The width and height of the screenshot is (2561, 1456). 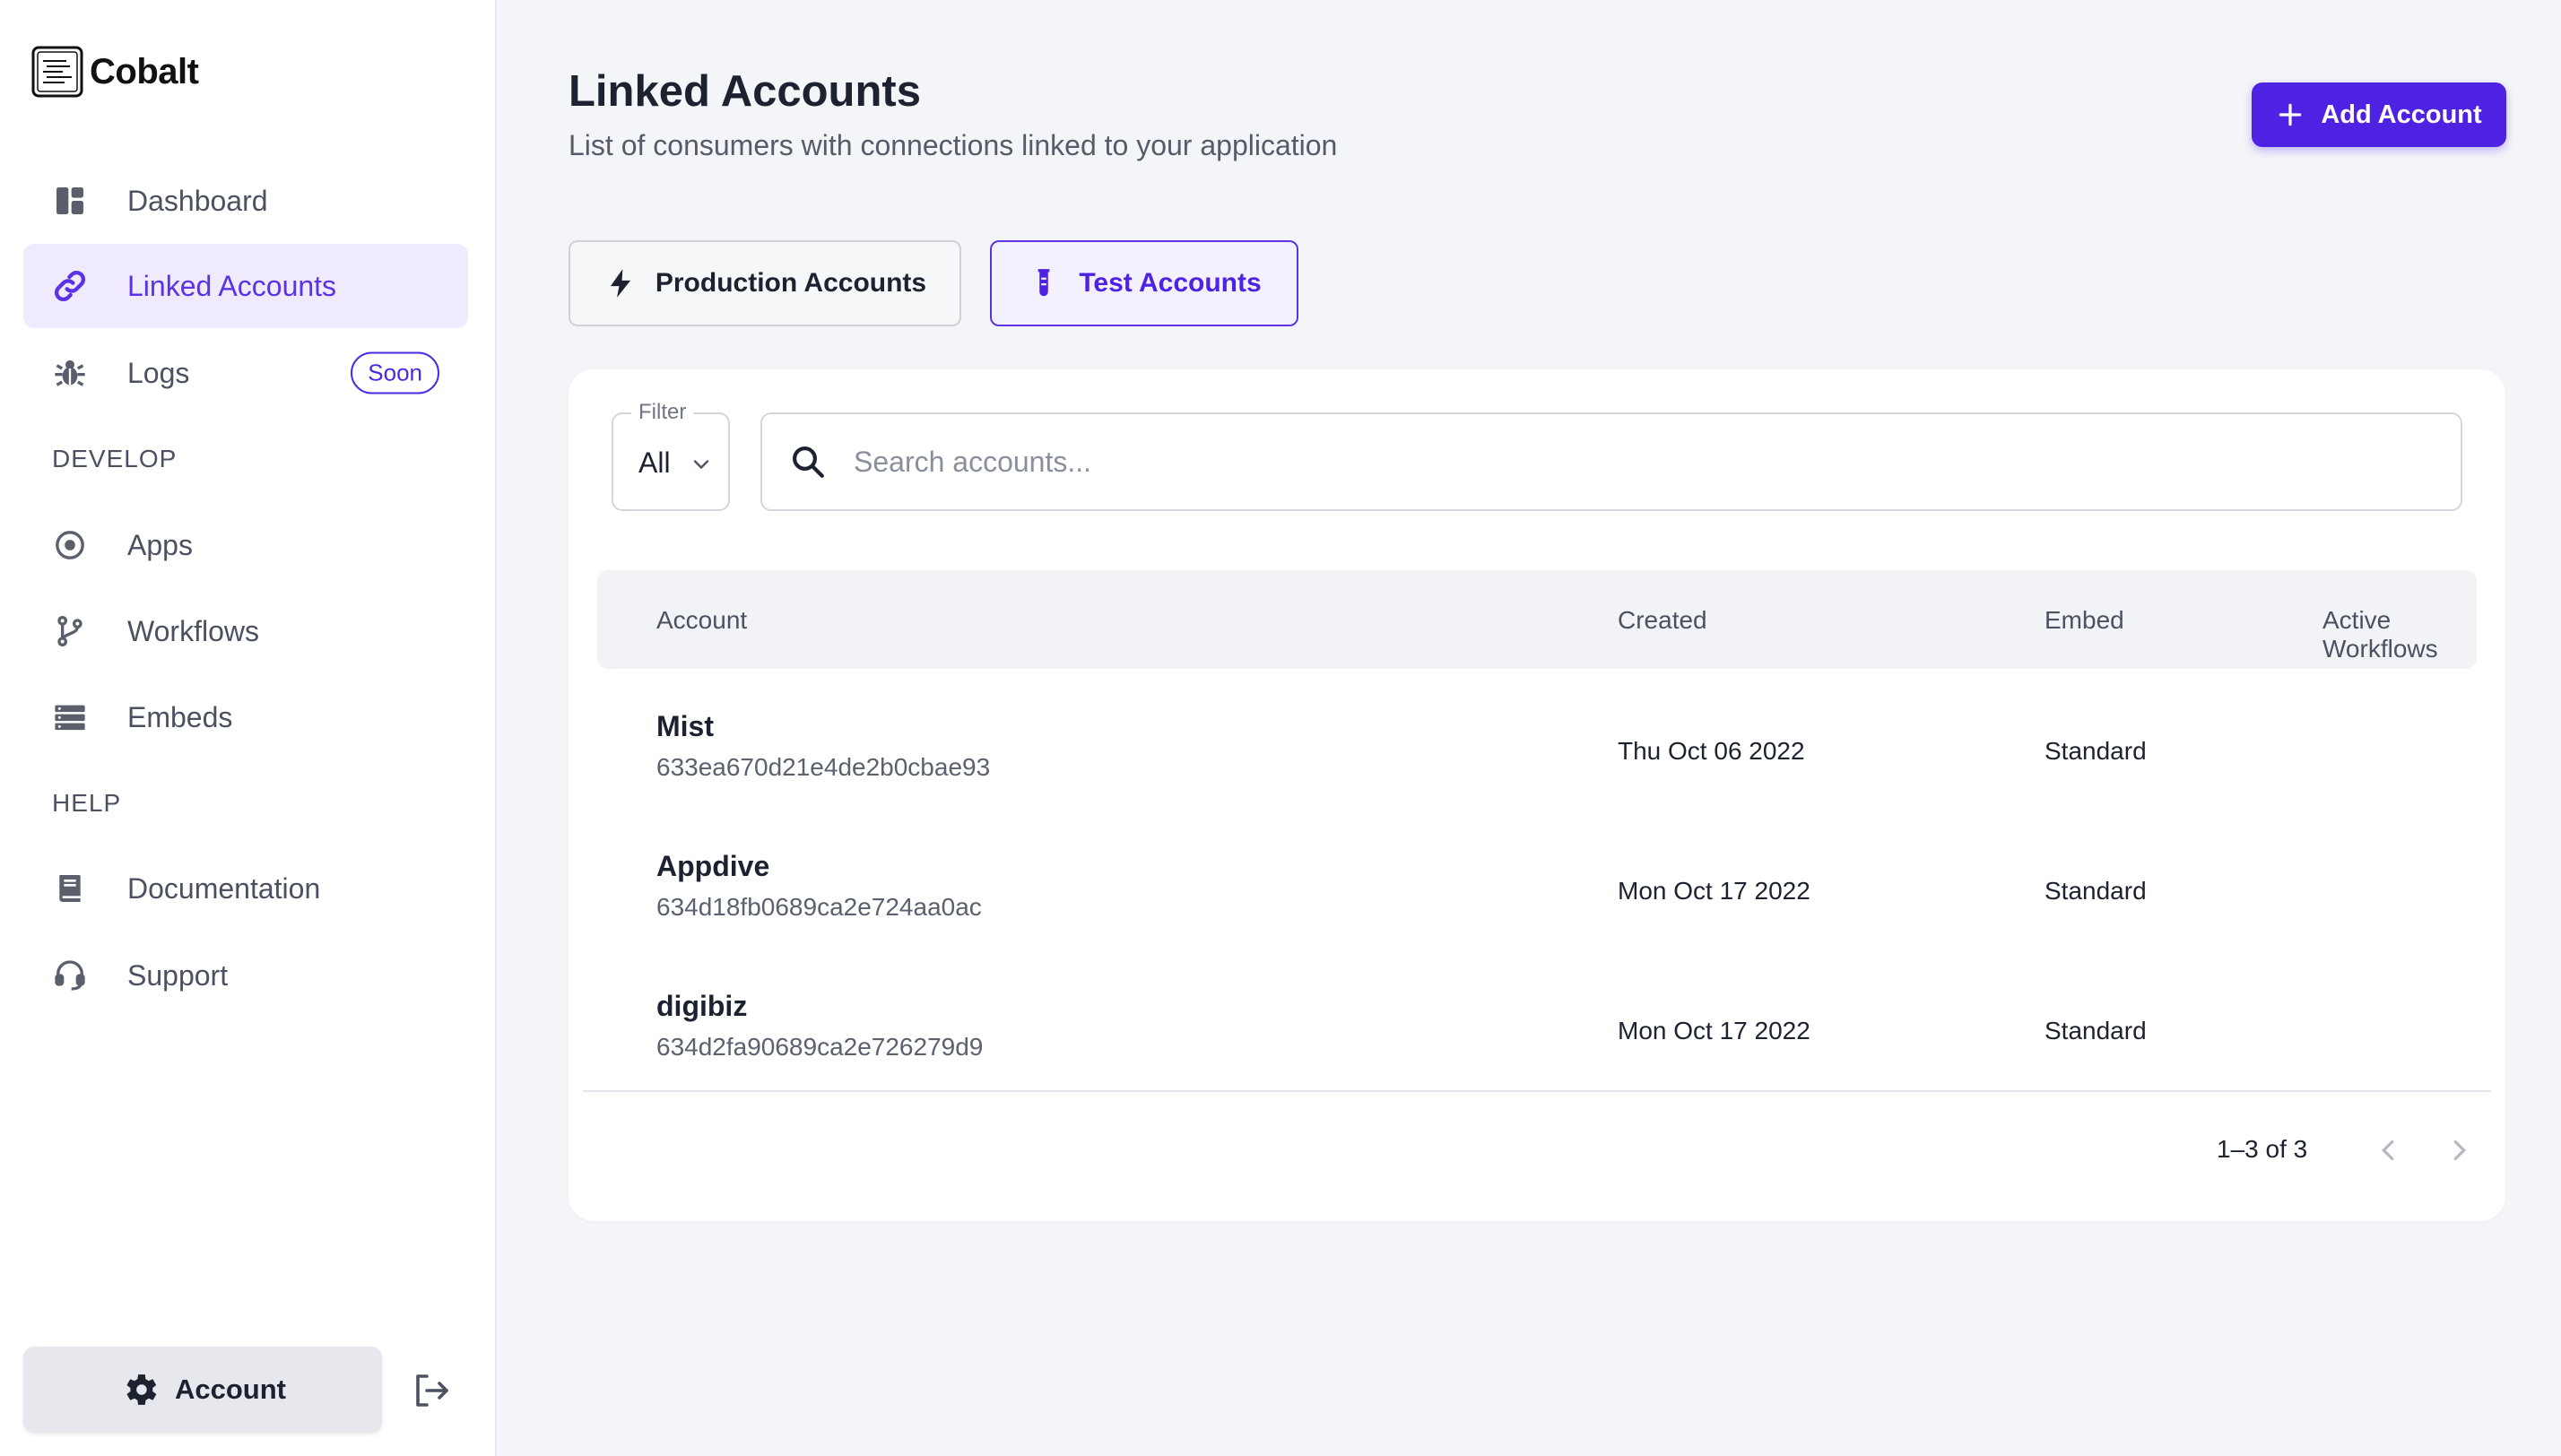 I want to click on column-header-embed: Embed, so click(x=2084, y=620).